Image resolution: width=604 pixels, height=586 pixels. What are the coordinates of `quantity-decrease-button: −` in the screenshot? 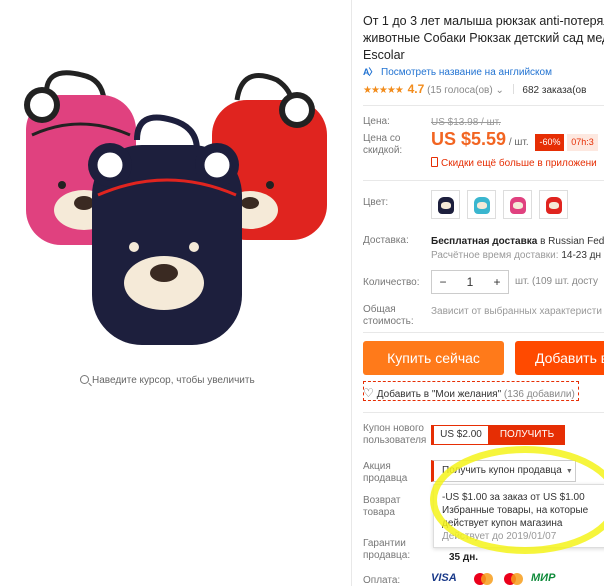 It's located at (443, 282).